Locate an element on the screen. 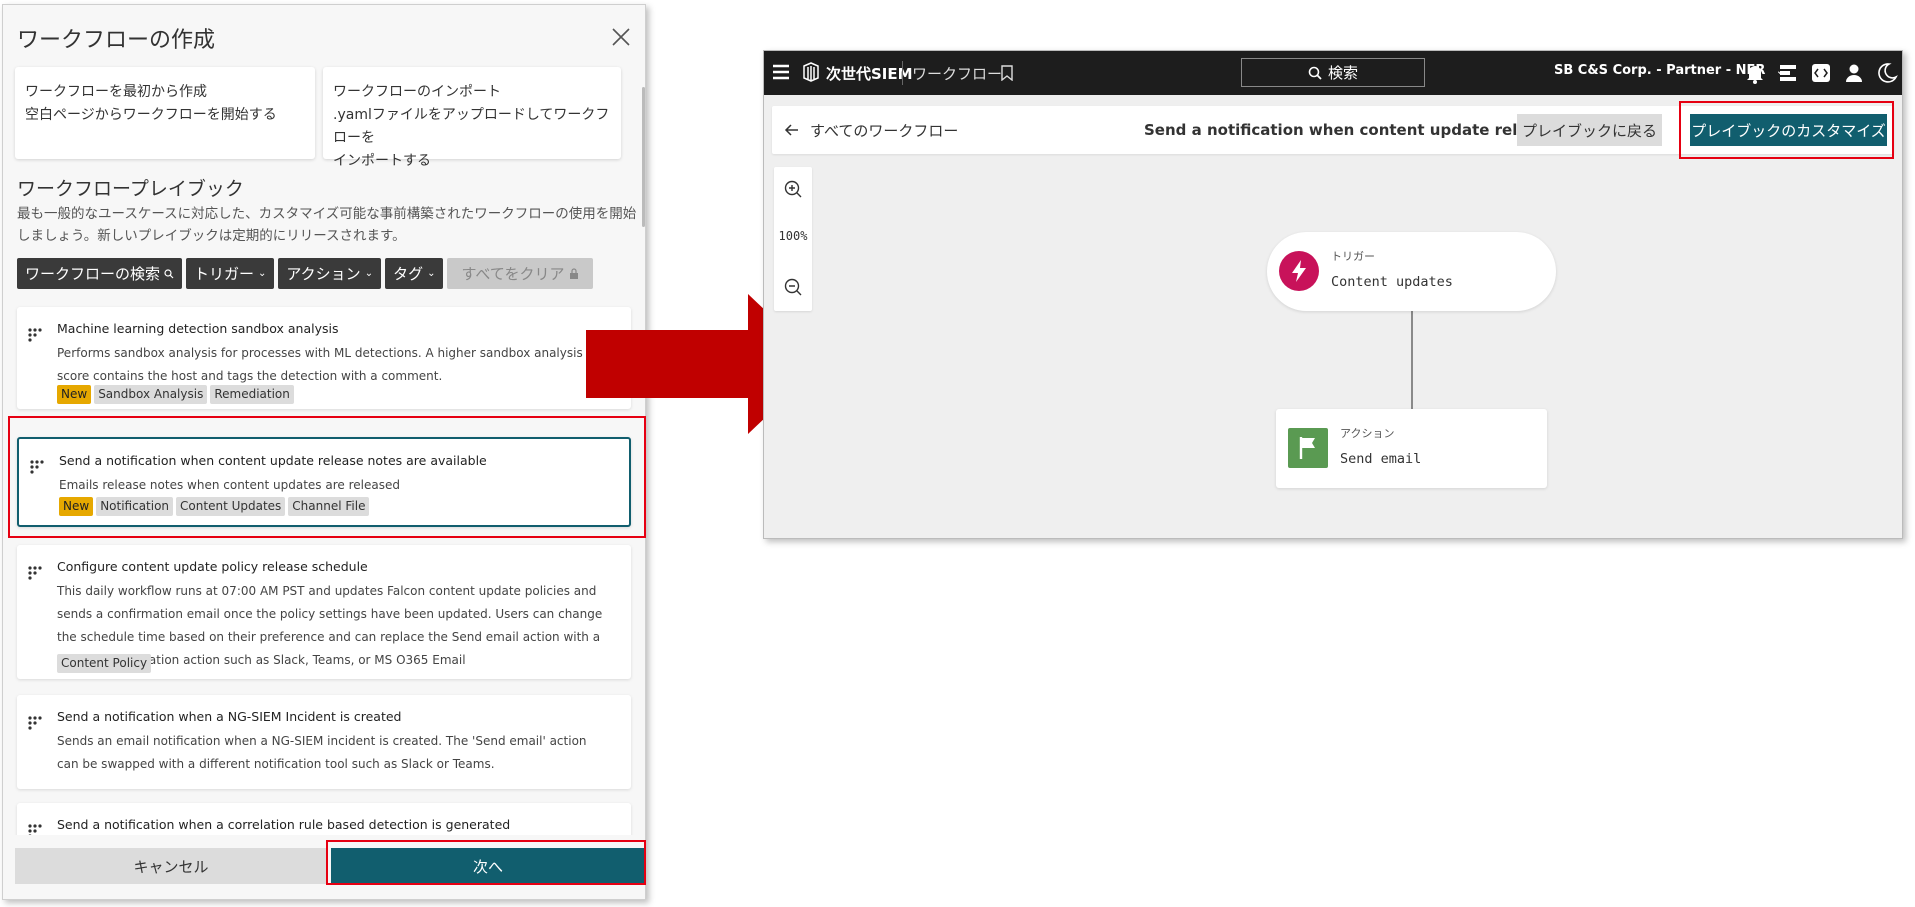 The height and width of the screenshot is (907, 1915). global-search-button: 検索 is located at coordinates (1333, 72).